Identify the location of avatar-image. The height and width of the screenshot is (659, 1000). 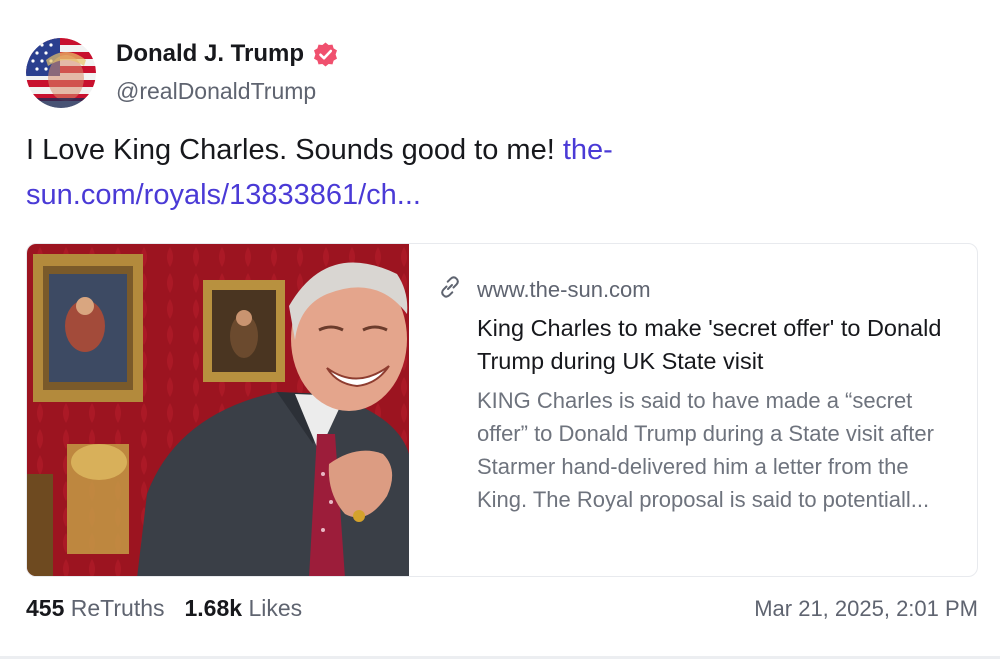
(61, 73).